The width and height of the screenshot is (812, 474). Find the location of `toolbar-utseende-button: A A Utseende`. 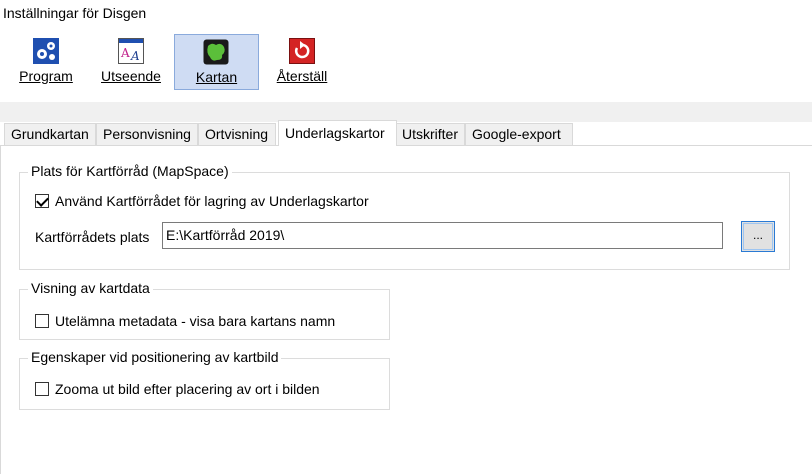

toolbar-utseende-button: A A Utseende is located at coordinates (131, 62).